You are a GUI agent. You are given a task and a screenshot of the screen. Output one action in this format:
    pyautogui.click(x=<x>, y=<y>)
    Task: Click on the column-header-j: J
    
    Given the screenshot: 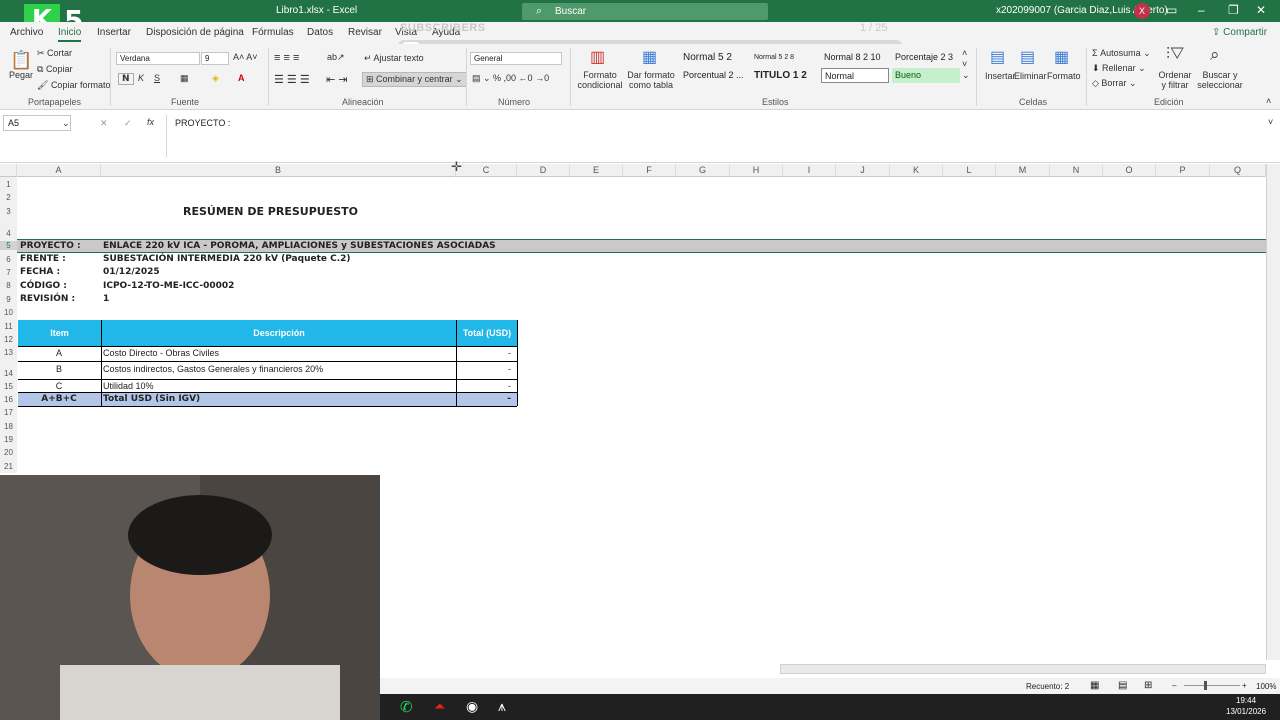 What is the action you would take?
    pyautogui.click(x=863, y=170)
    